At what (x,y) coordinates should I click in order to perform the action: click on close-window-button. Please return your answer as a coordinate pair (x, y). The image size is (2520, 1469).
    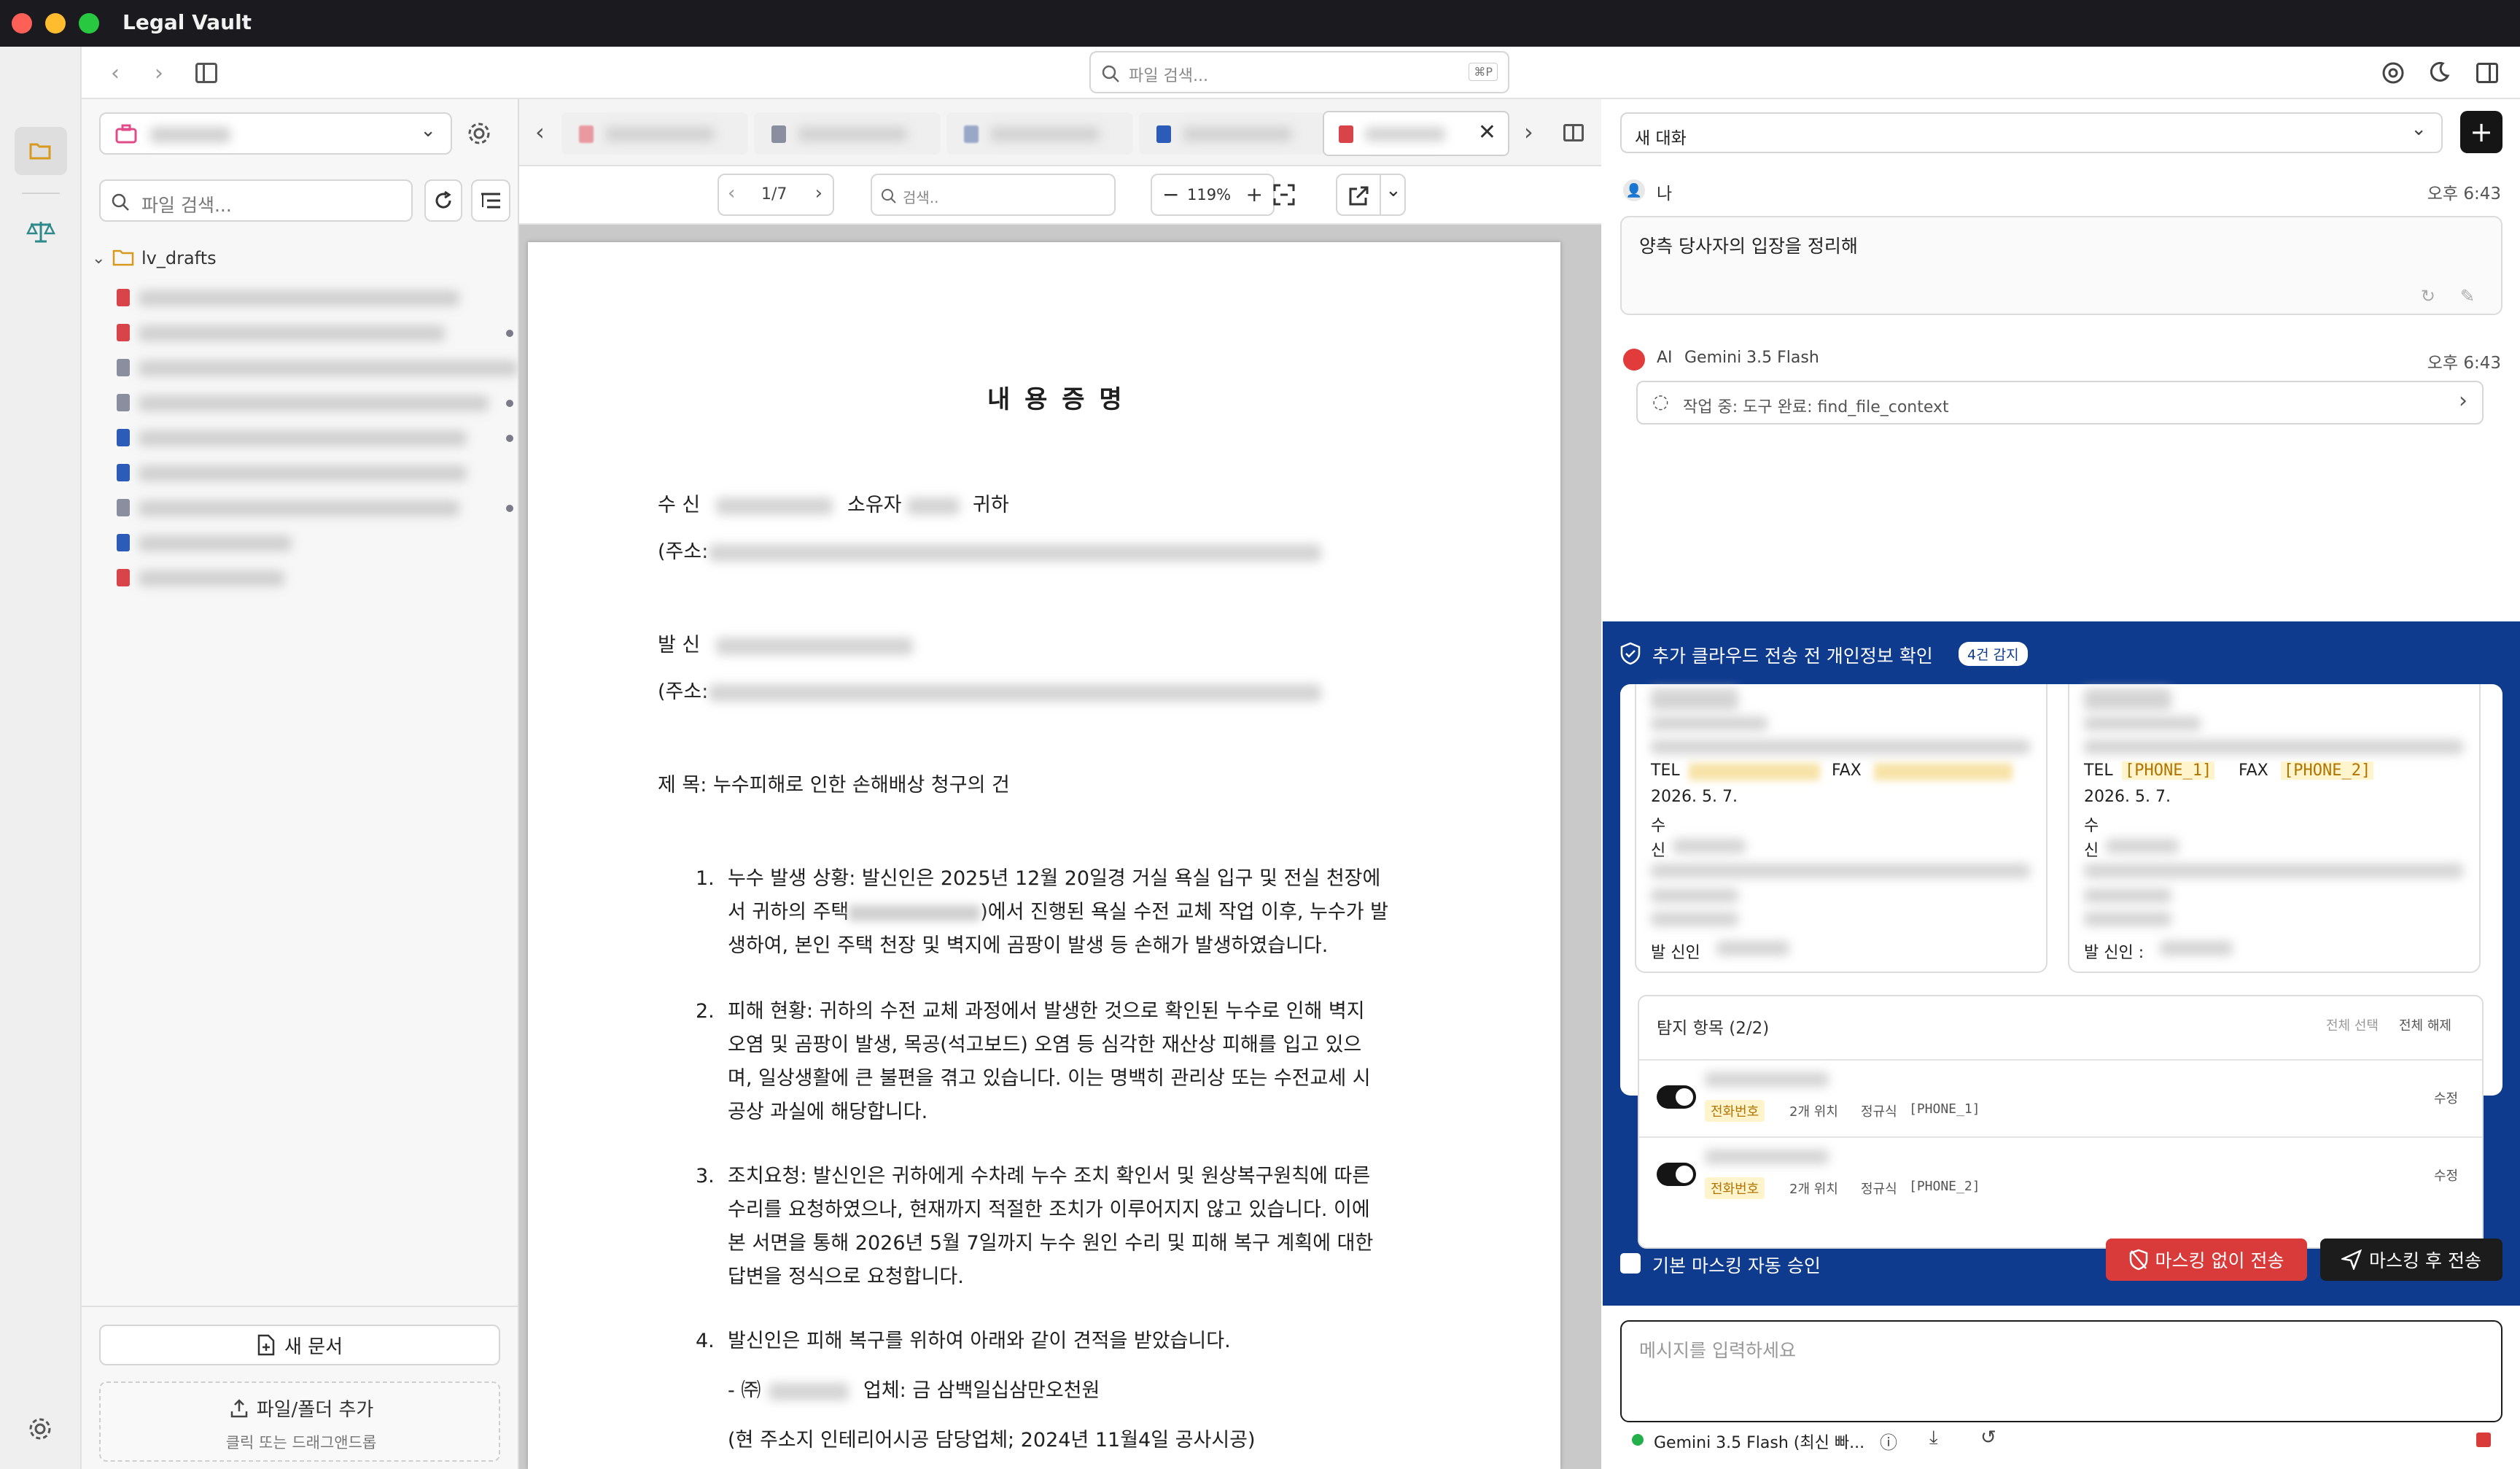
    Looking at the image, I should click on (22, 23).